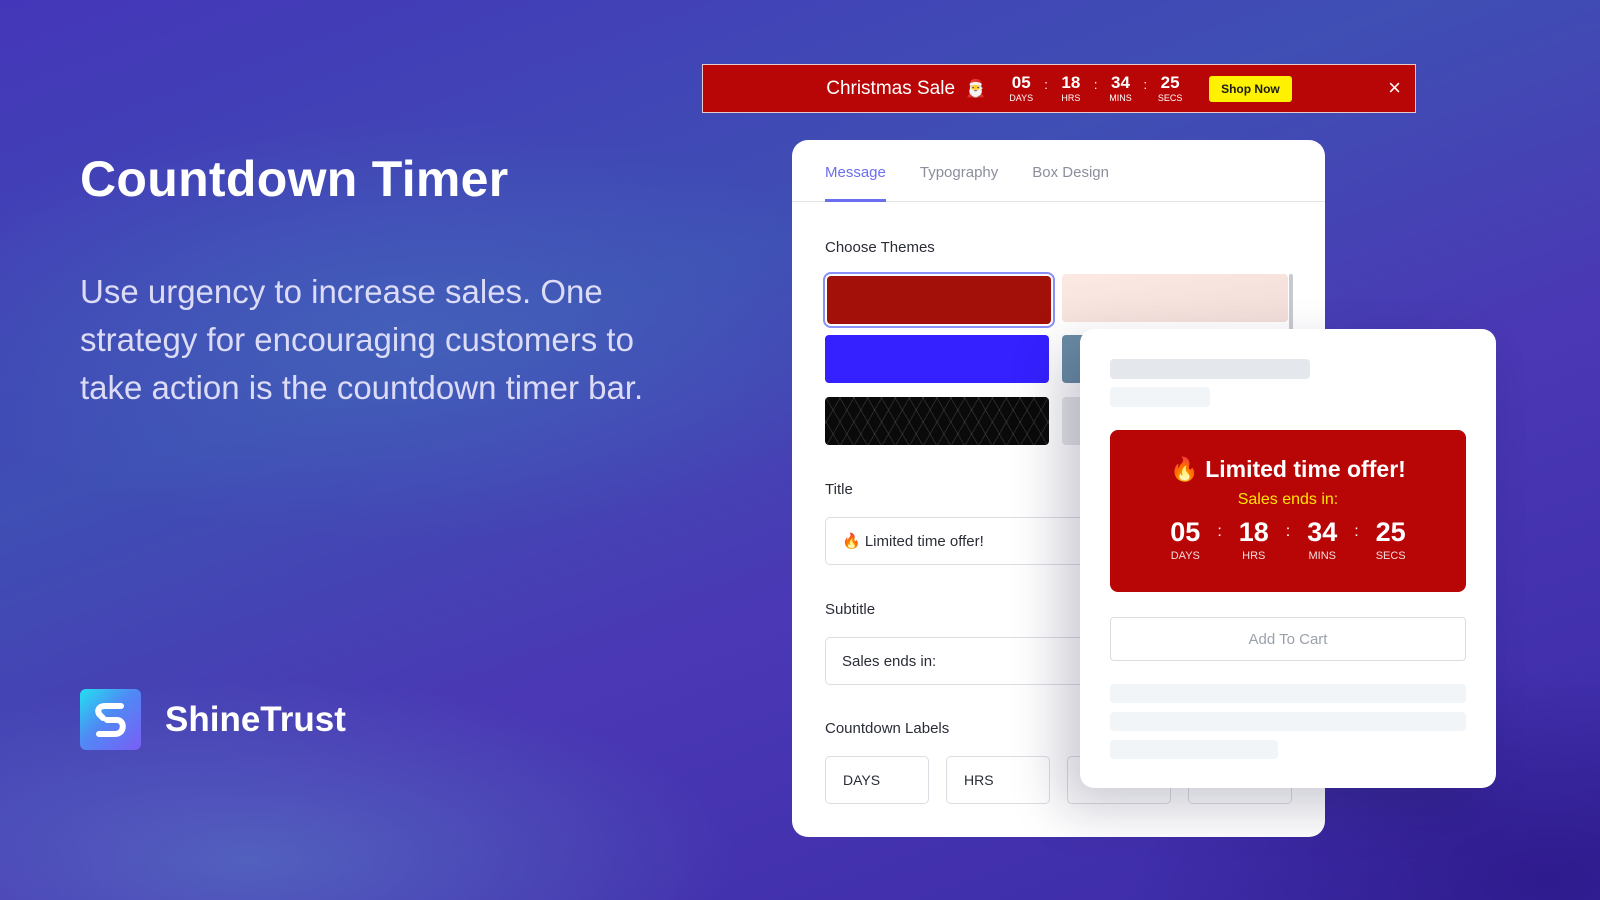 This screenshot has width=1600, height=900. What do you see at coordinates (998, 780) in the screenshot?
I see `hours-label-input: HRS` at bounding box center [998, 780].